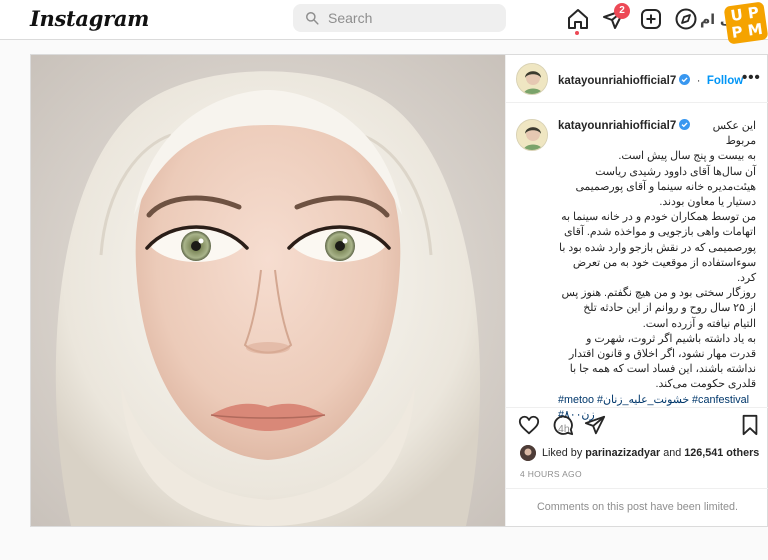  I want to click on likes-prefix: Liked by, so click(562, 453).